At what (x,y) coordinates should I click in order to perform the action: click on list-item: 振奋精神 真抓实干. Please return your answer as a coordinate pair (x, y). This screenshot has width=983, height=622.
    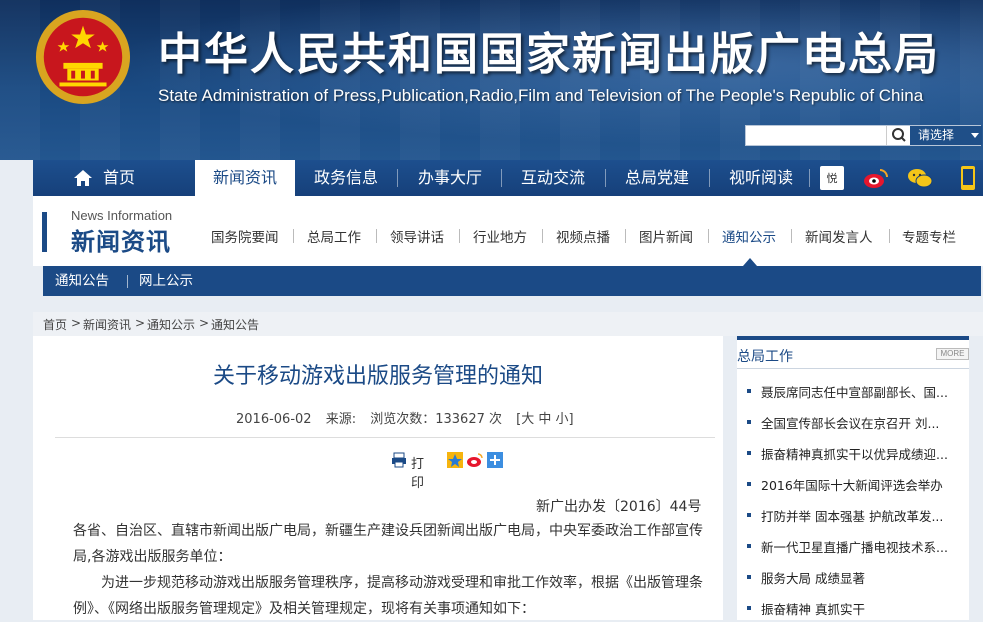
    Looking at the image, I should click on (853, 608).